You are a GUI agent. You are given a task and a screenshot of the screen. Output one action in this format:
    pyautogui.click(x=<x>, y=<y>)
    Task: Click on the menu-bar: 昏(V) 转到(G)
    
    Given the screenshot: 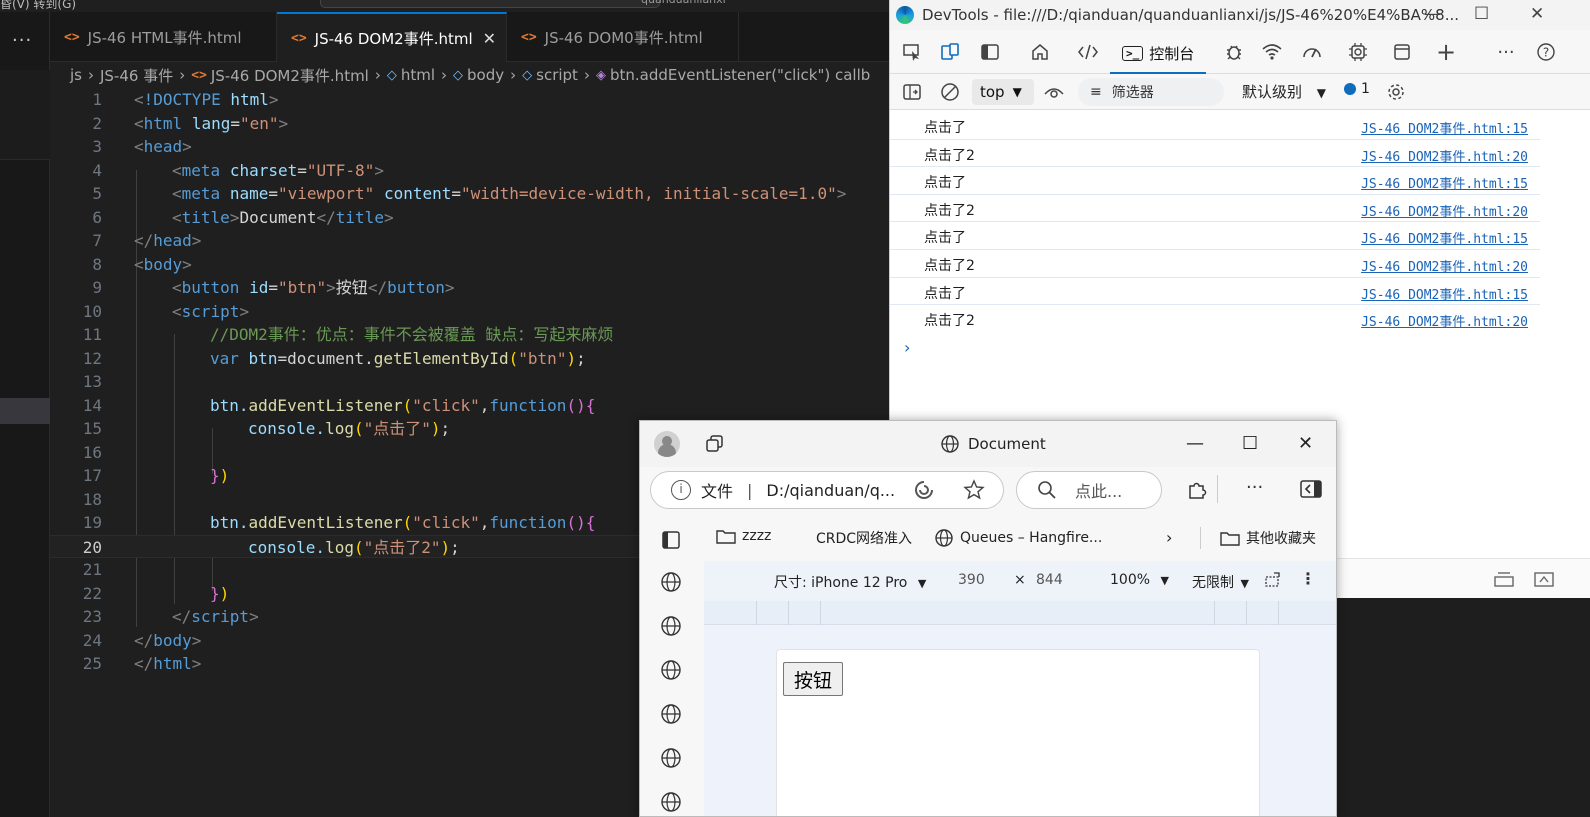 What is the action you would take?
    pyautogui.click(x=38, y=6)
    